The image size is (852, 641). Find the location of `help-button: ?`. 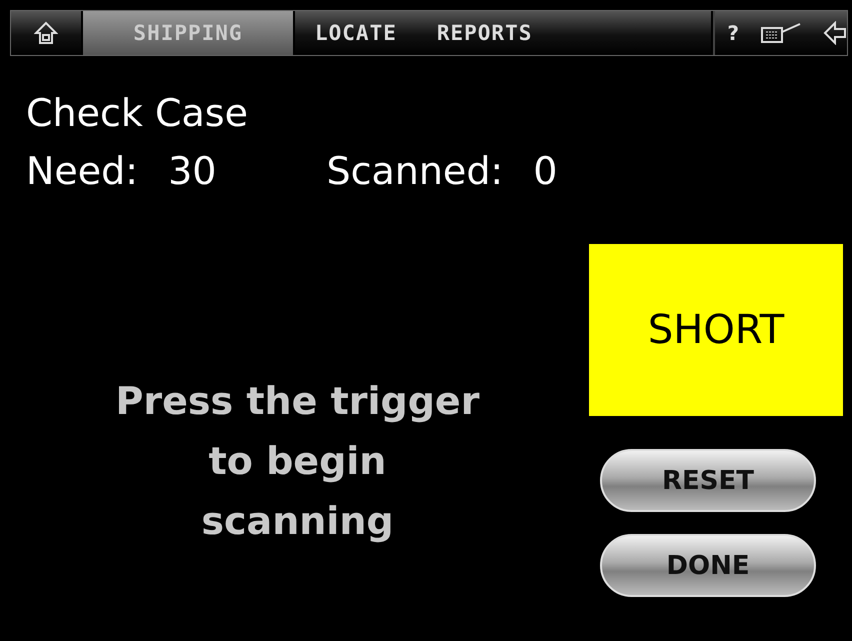

help-button: ? is located at coordinates (733, 33).